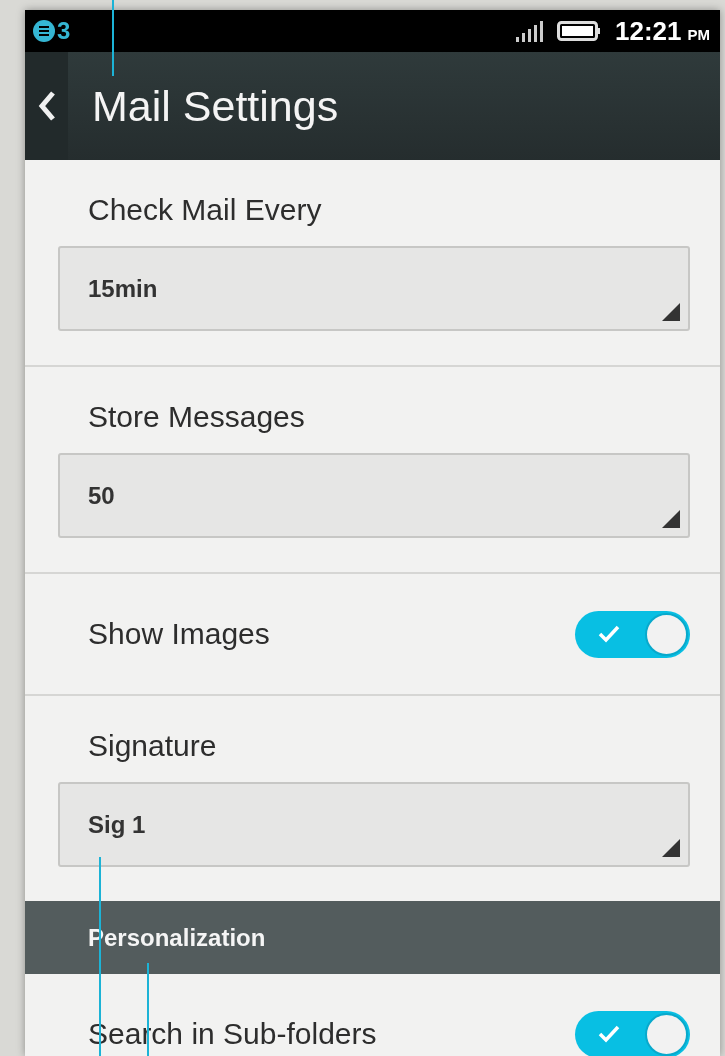  Describe the element at coordinates (204, 210) in the screenshot. I see `setting-label: Check Mail Every` at that location.